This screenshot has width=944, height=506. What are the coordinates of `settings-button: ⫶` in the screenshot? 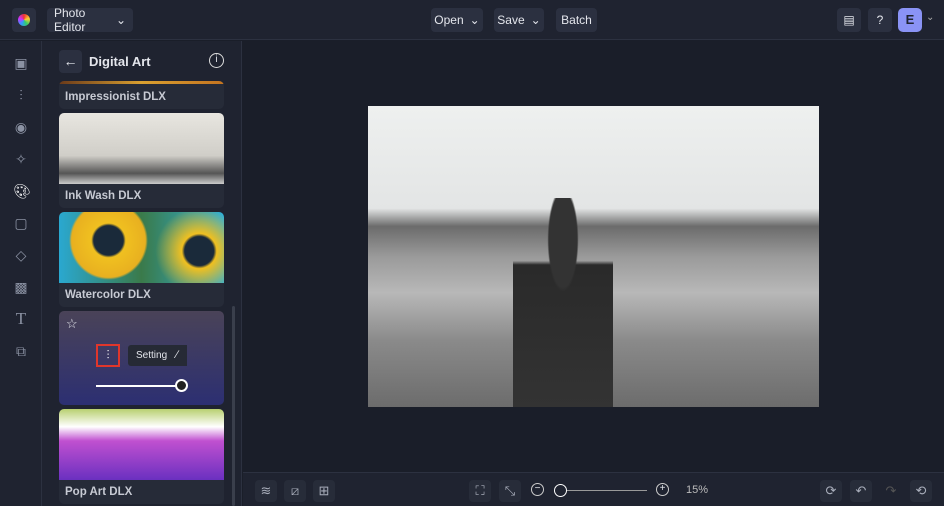 It's located at (108, 355).